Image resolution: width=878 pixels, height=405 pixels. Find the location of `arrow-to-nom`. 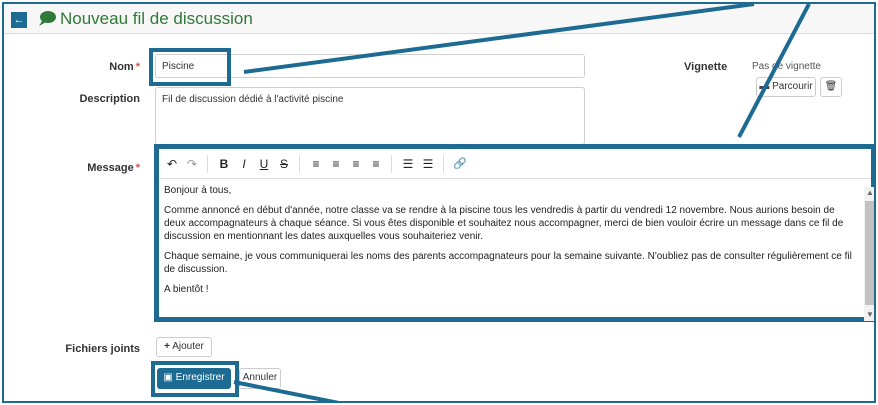

arrow-to-nom is located at coordinates (499, 39).